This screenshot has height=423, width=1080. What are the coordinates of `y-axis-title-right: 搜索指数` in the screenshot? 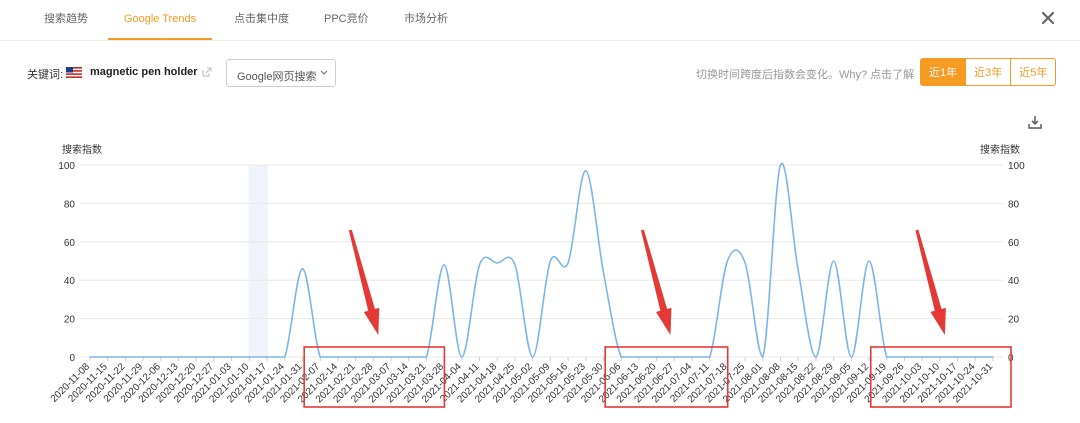 It's located at (1000, 149).